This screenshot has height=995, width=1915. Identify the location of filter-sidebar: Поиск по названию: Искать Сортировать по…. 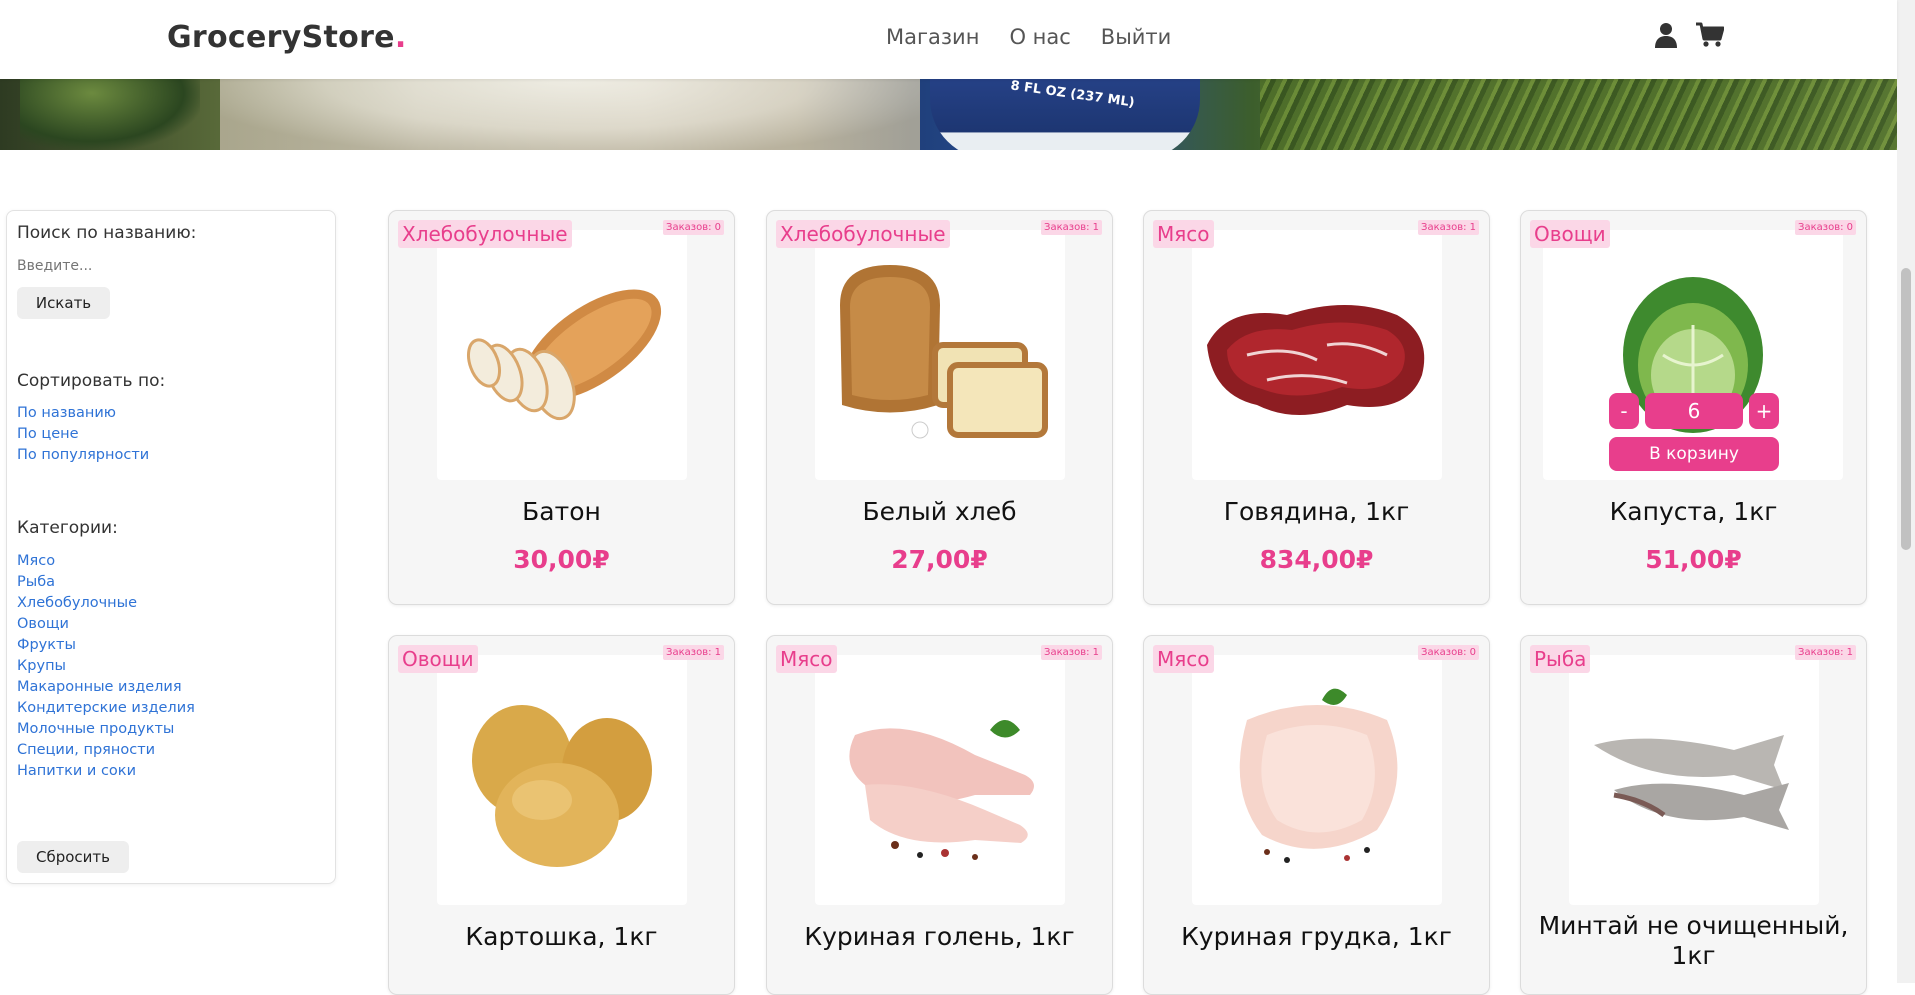
(171, 547).